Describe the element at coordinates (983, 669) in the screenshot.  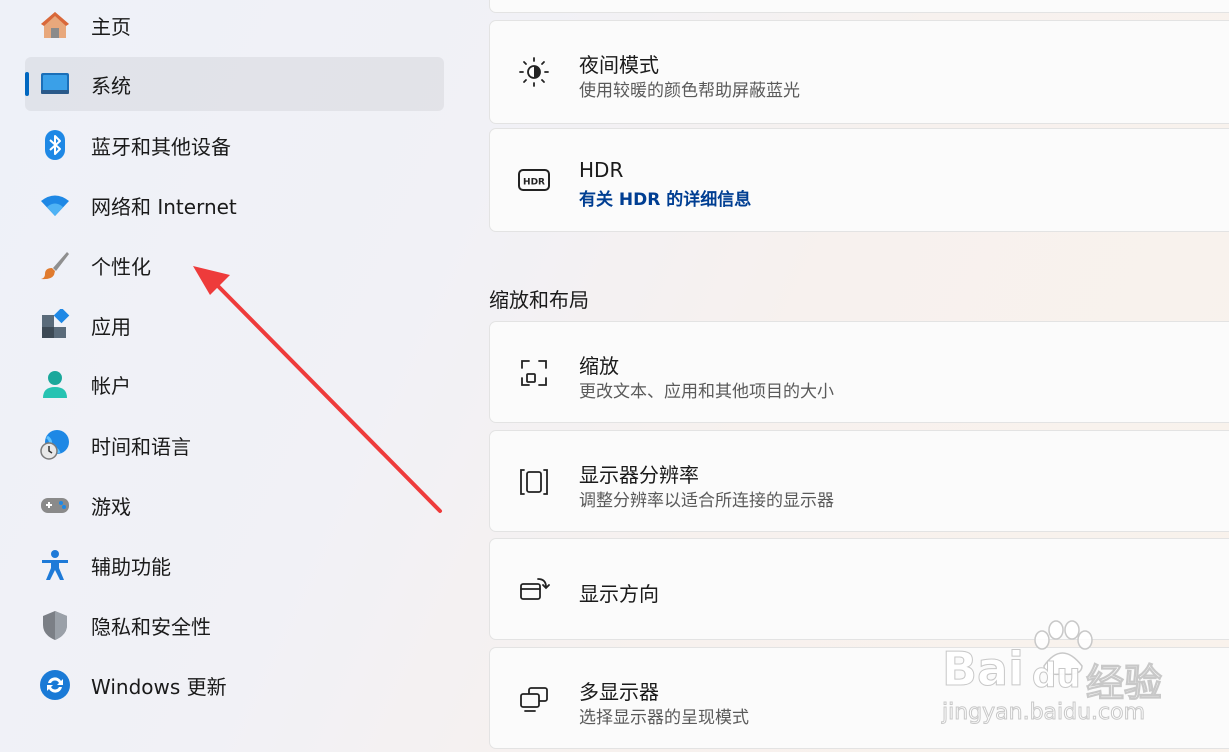
I see `watermark-brand: Bai` at that location.